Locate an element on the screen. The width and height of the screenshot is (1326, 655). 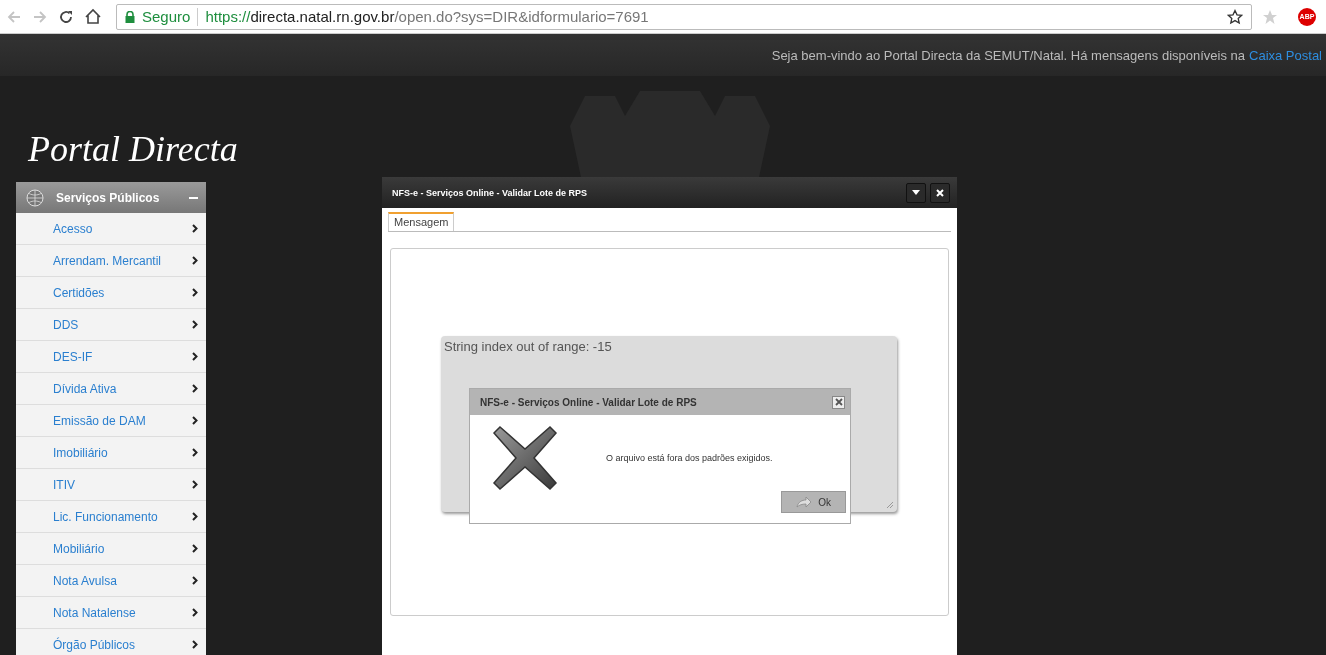
sidebar-item: Imobiliário is located at coordinates (111, 453).